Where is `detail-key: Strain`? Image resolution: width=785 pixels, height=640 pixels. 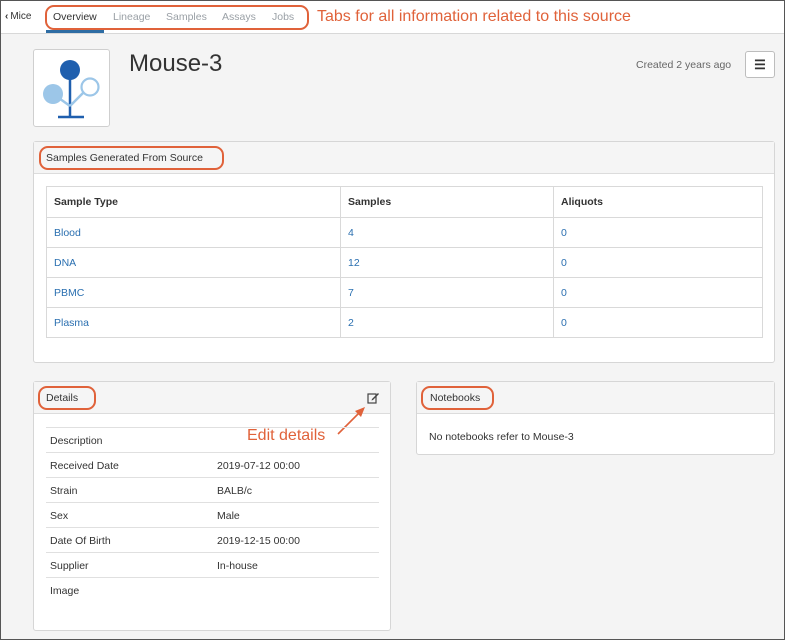
detail-key: Strain is located at coordinates (64, 491).